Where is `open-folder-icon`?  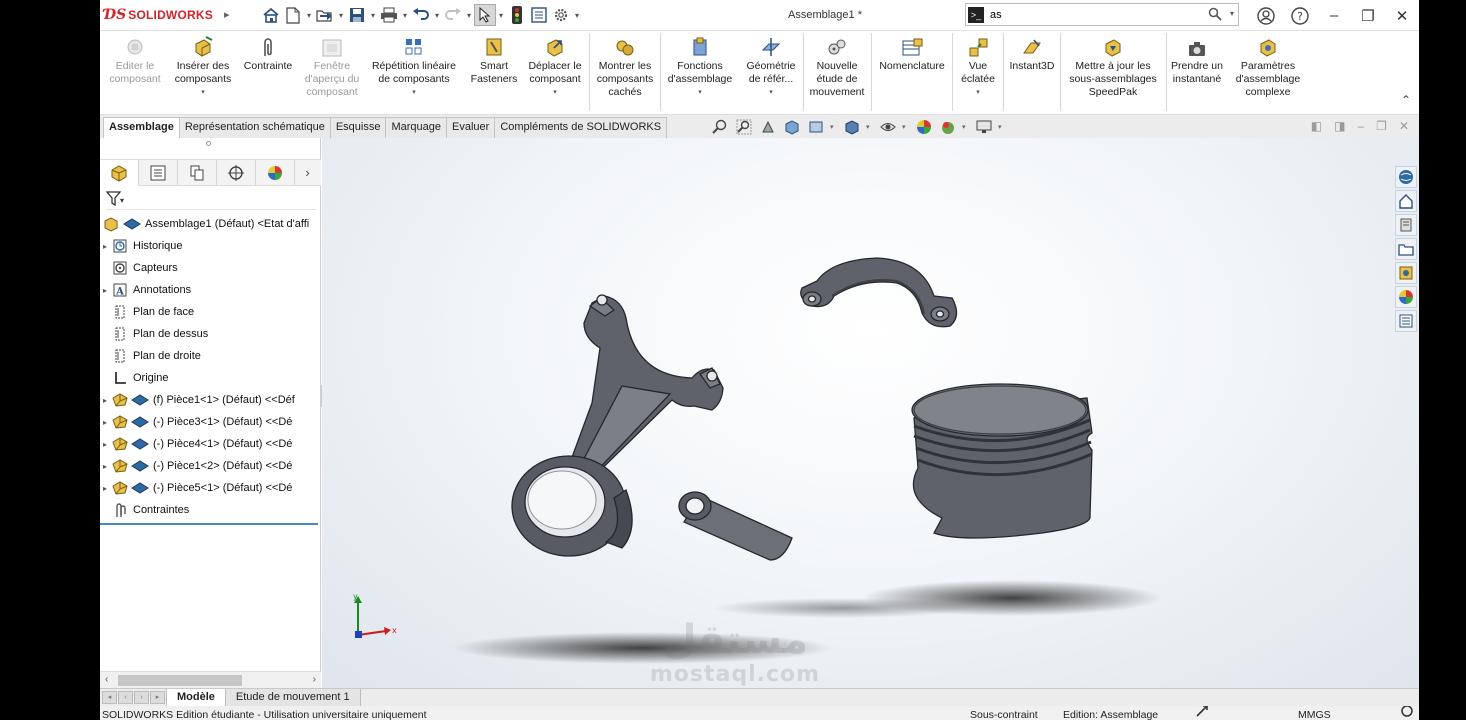
open-folder-icon is located at coordinates (325, 15).